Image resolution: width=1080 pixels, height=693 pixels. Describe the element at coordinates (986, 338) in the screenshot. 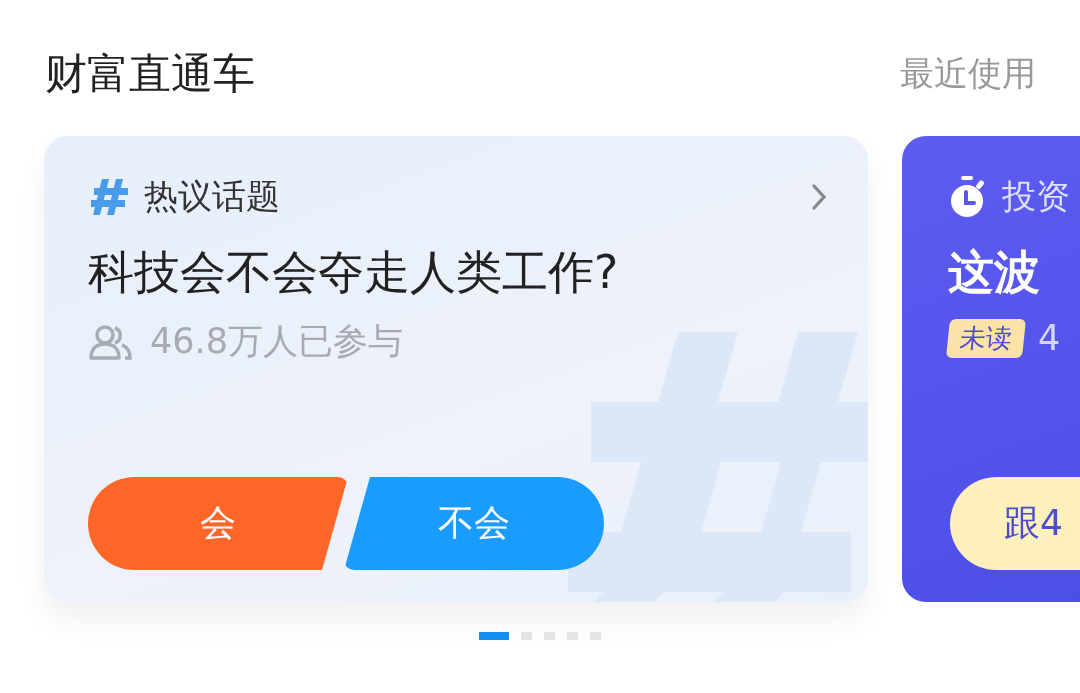

I see `unread-badge: 未读` at that location.